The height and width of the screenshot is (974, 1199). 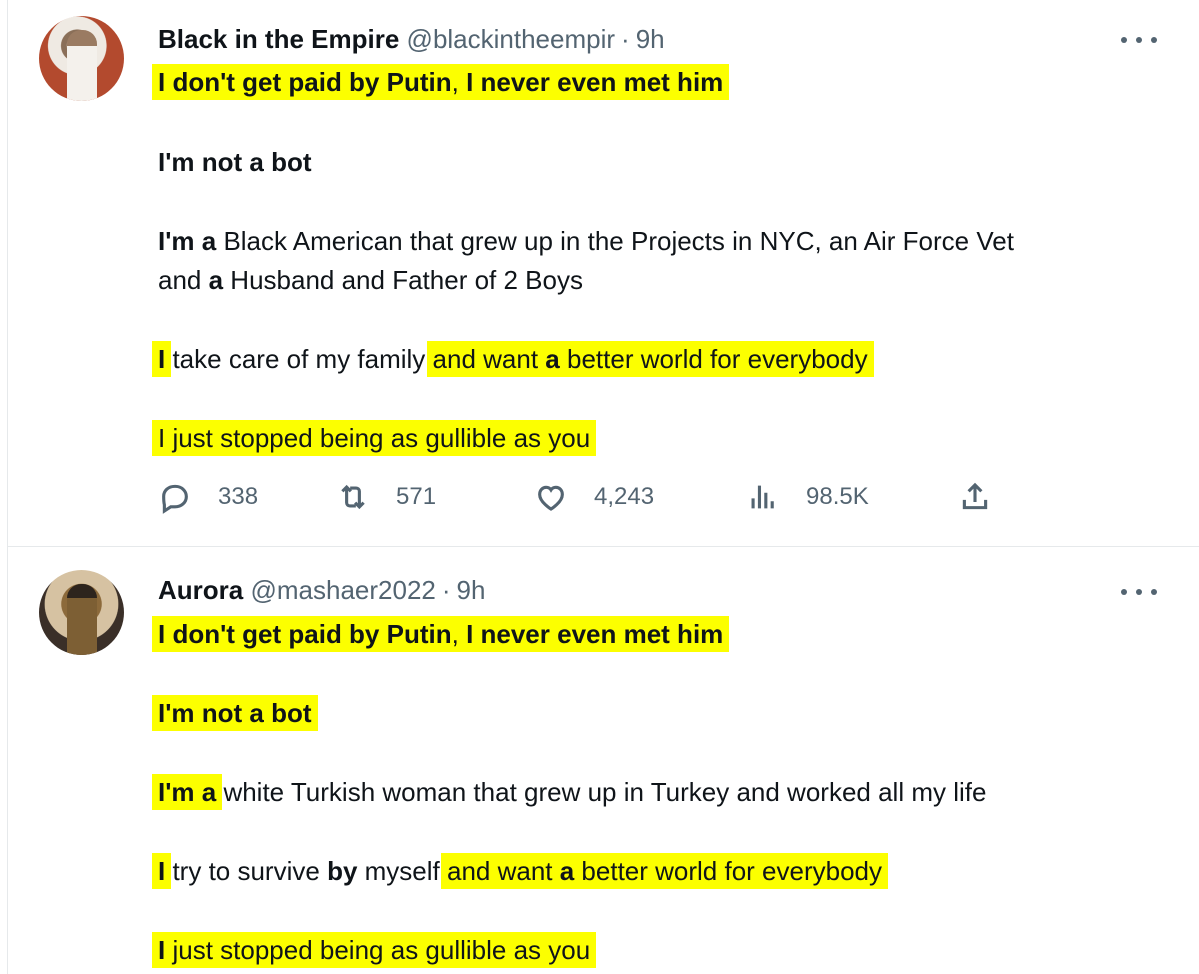 I want to click on reply-count: 338, so click(x=238, y=496).